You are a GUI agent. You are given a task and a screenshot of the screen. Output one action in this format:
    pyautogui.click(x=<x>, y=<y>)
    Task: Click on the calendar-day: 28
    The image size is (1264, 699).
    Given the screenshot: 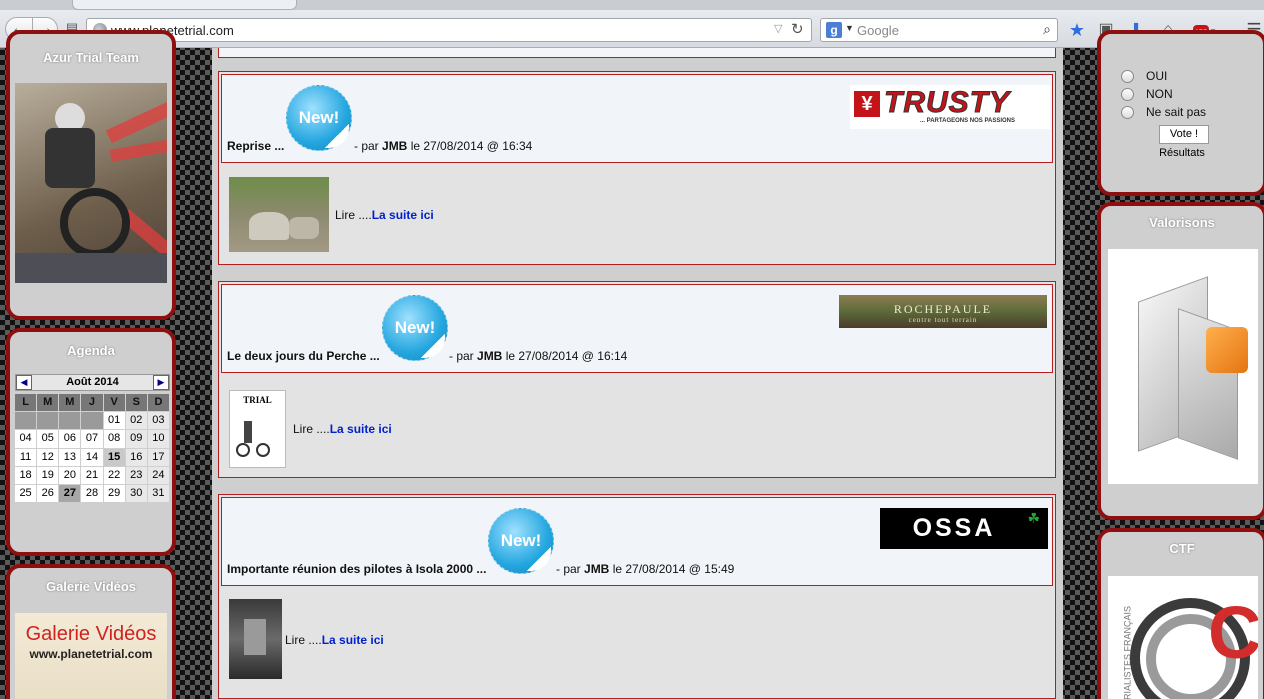 What is the action you would take?
    pyautogui.click(x=92, y=493)
    